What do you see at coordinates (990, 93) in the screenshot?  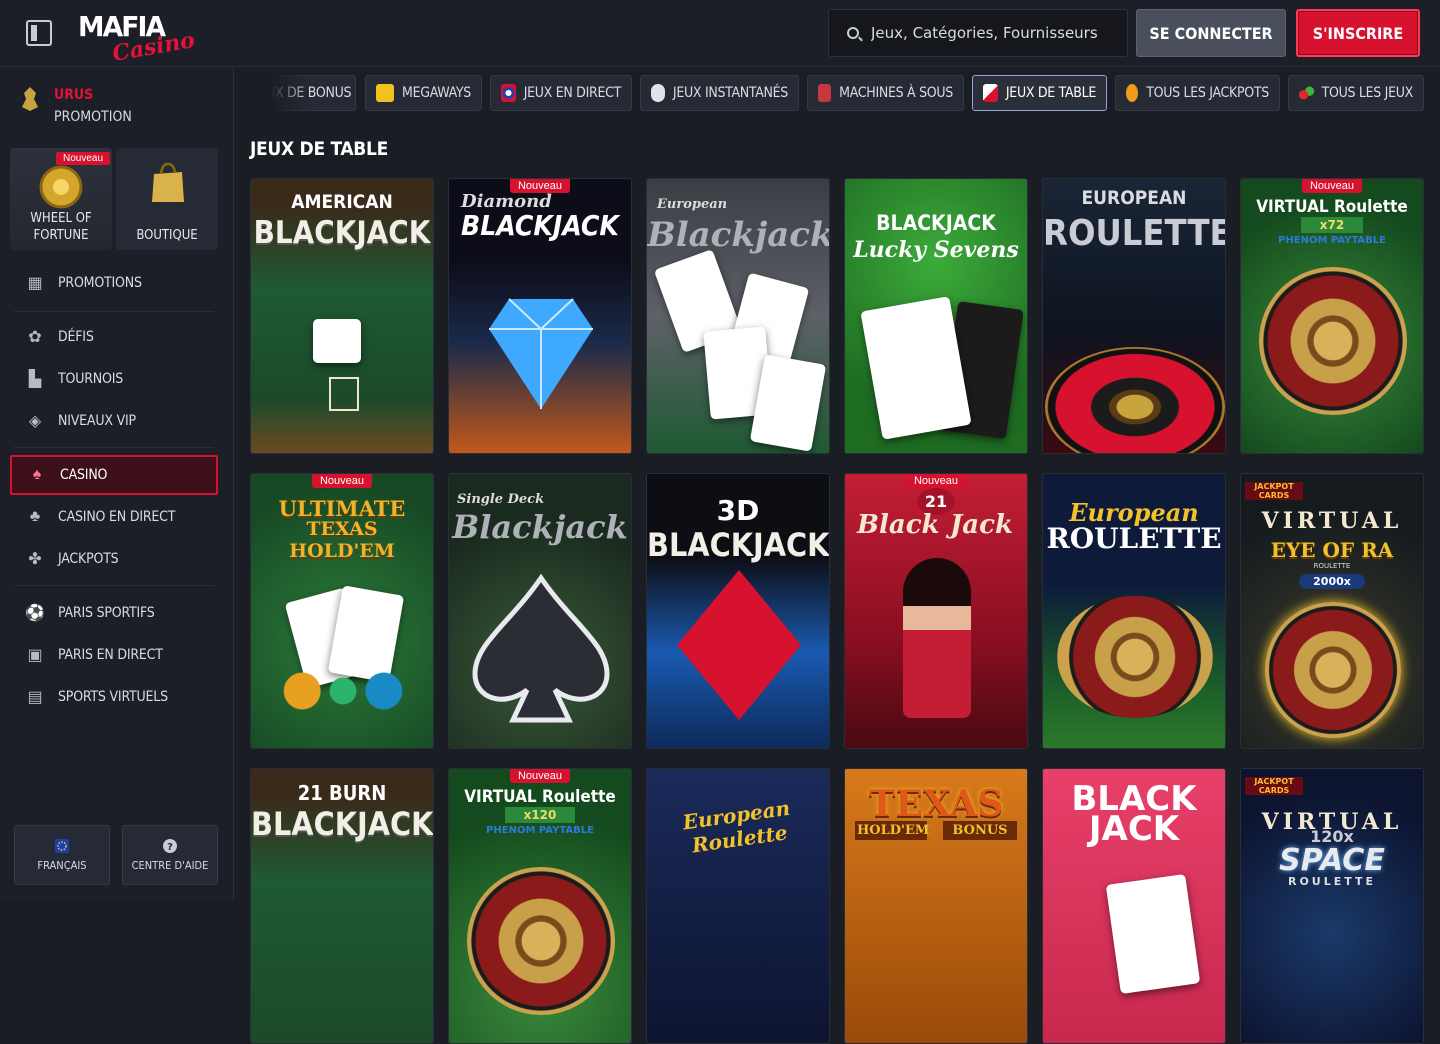 I see `dice-icon` at bounding box center [990, 93].